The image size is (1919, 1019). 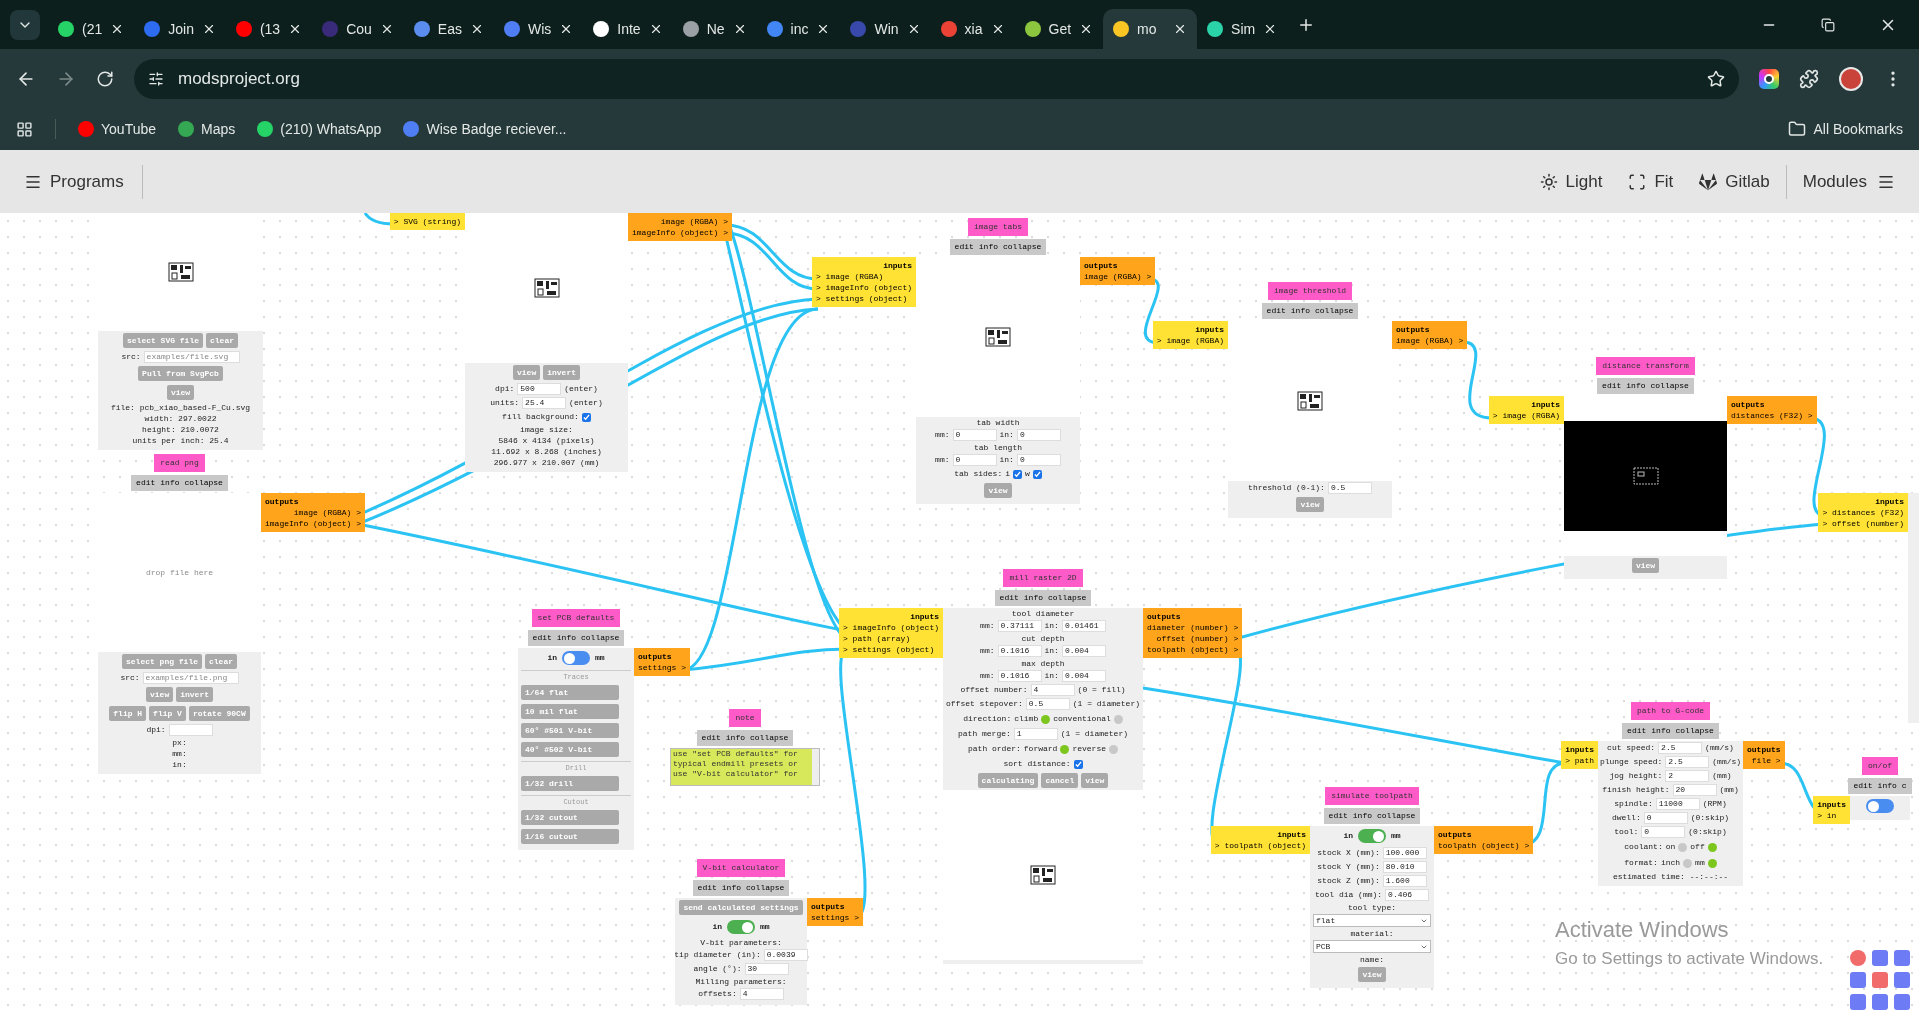 What do you see at coordinates (1193, 627) in the screenshot?
I see `port-label: diameter (number) >` at bounding box center [1193, 627].